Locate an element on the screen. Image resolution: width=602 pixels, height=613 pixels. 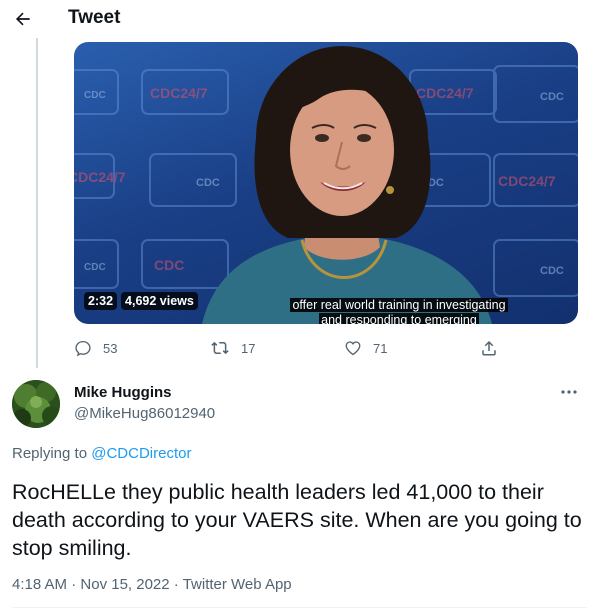
retweet-count: 17 is located at coordinates (248, 348).